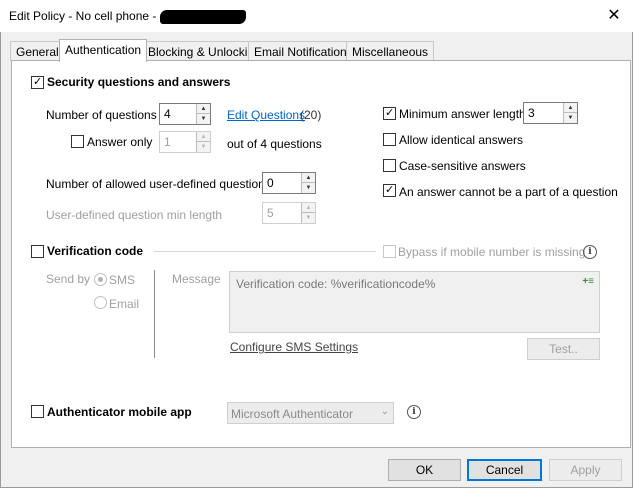  What do you see at coordinates (389, 251) in the screenshot?
I see `bypass-checkbox` at bounding box center [389, 251].